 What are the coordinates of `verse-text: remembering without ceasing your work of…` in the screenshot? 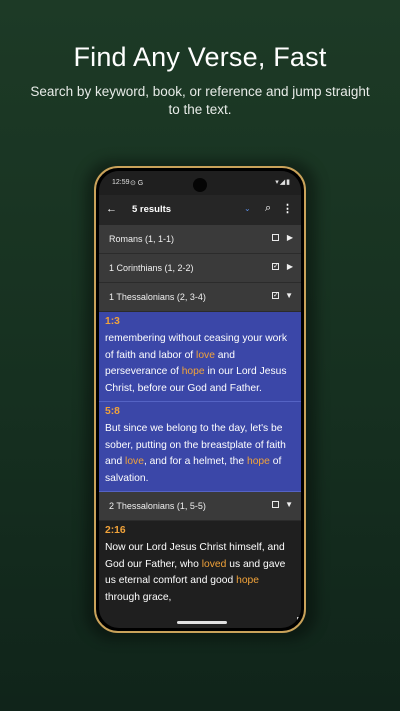 It's located at (196, 363).